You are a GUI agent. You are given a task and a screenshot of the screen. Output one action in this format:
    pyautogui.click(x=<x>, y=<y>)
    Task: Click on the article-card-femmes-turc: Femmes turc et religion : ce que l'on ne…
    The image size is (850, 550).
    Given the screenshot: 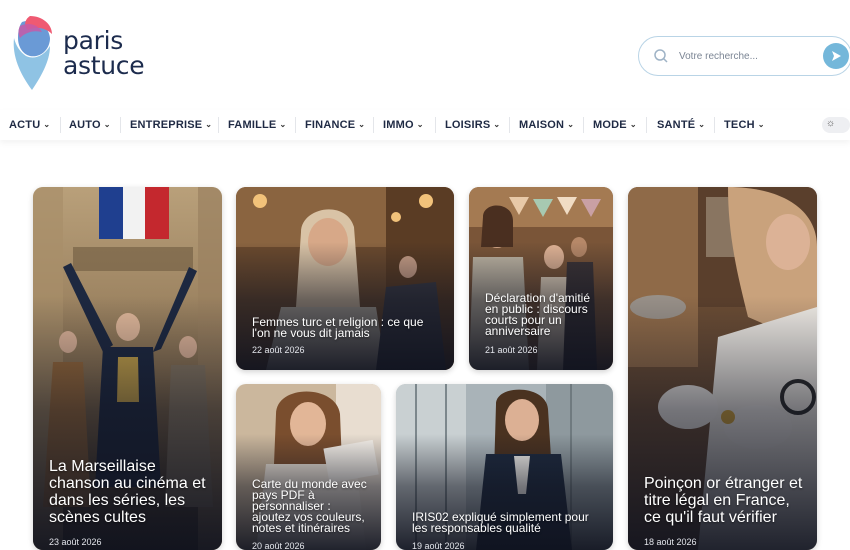 What is the action you would take?
    pyautogui.click(x=345, y=278)
    